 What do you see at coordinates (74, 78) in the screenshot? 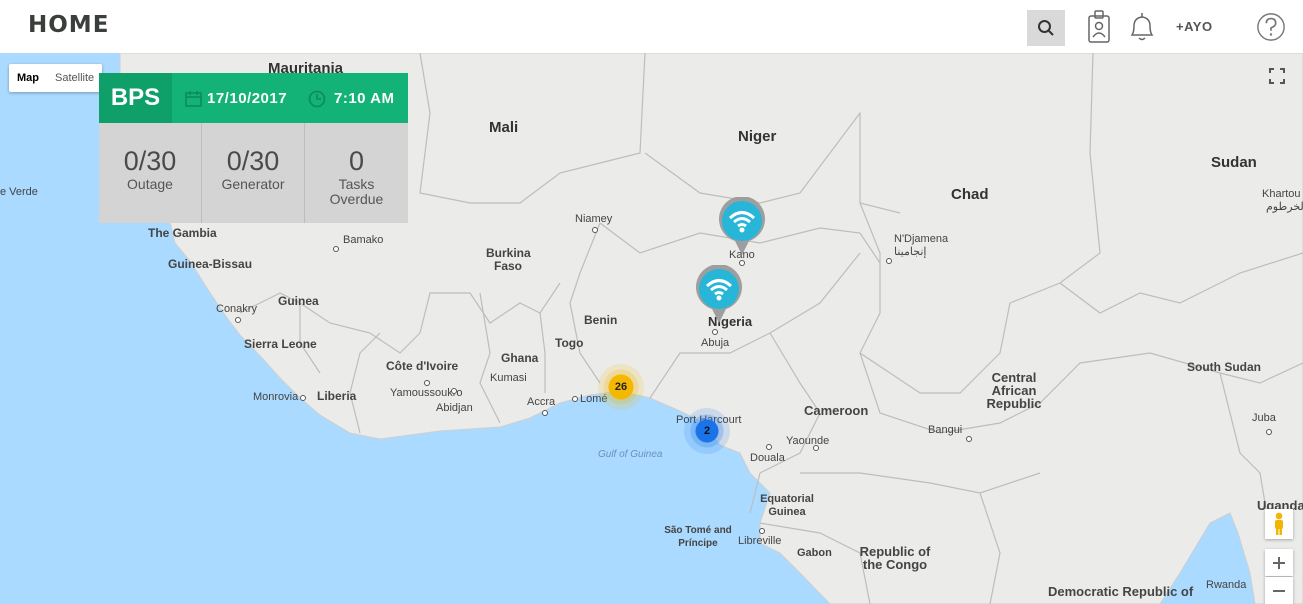
I see `map-type-satellite-button: Satellite` at bounding box center [74, 78].